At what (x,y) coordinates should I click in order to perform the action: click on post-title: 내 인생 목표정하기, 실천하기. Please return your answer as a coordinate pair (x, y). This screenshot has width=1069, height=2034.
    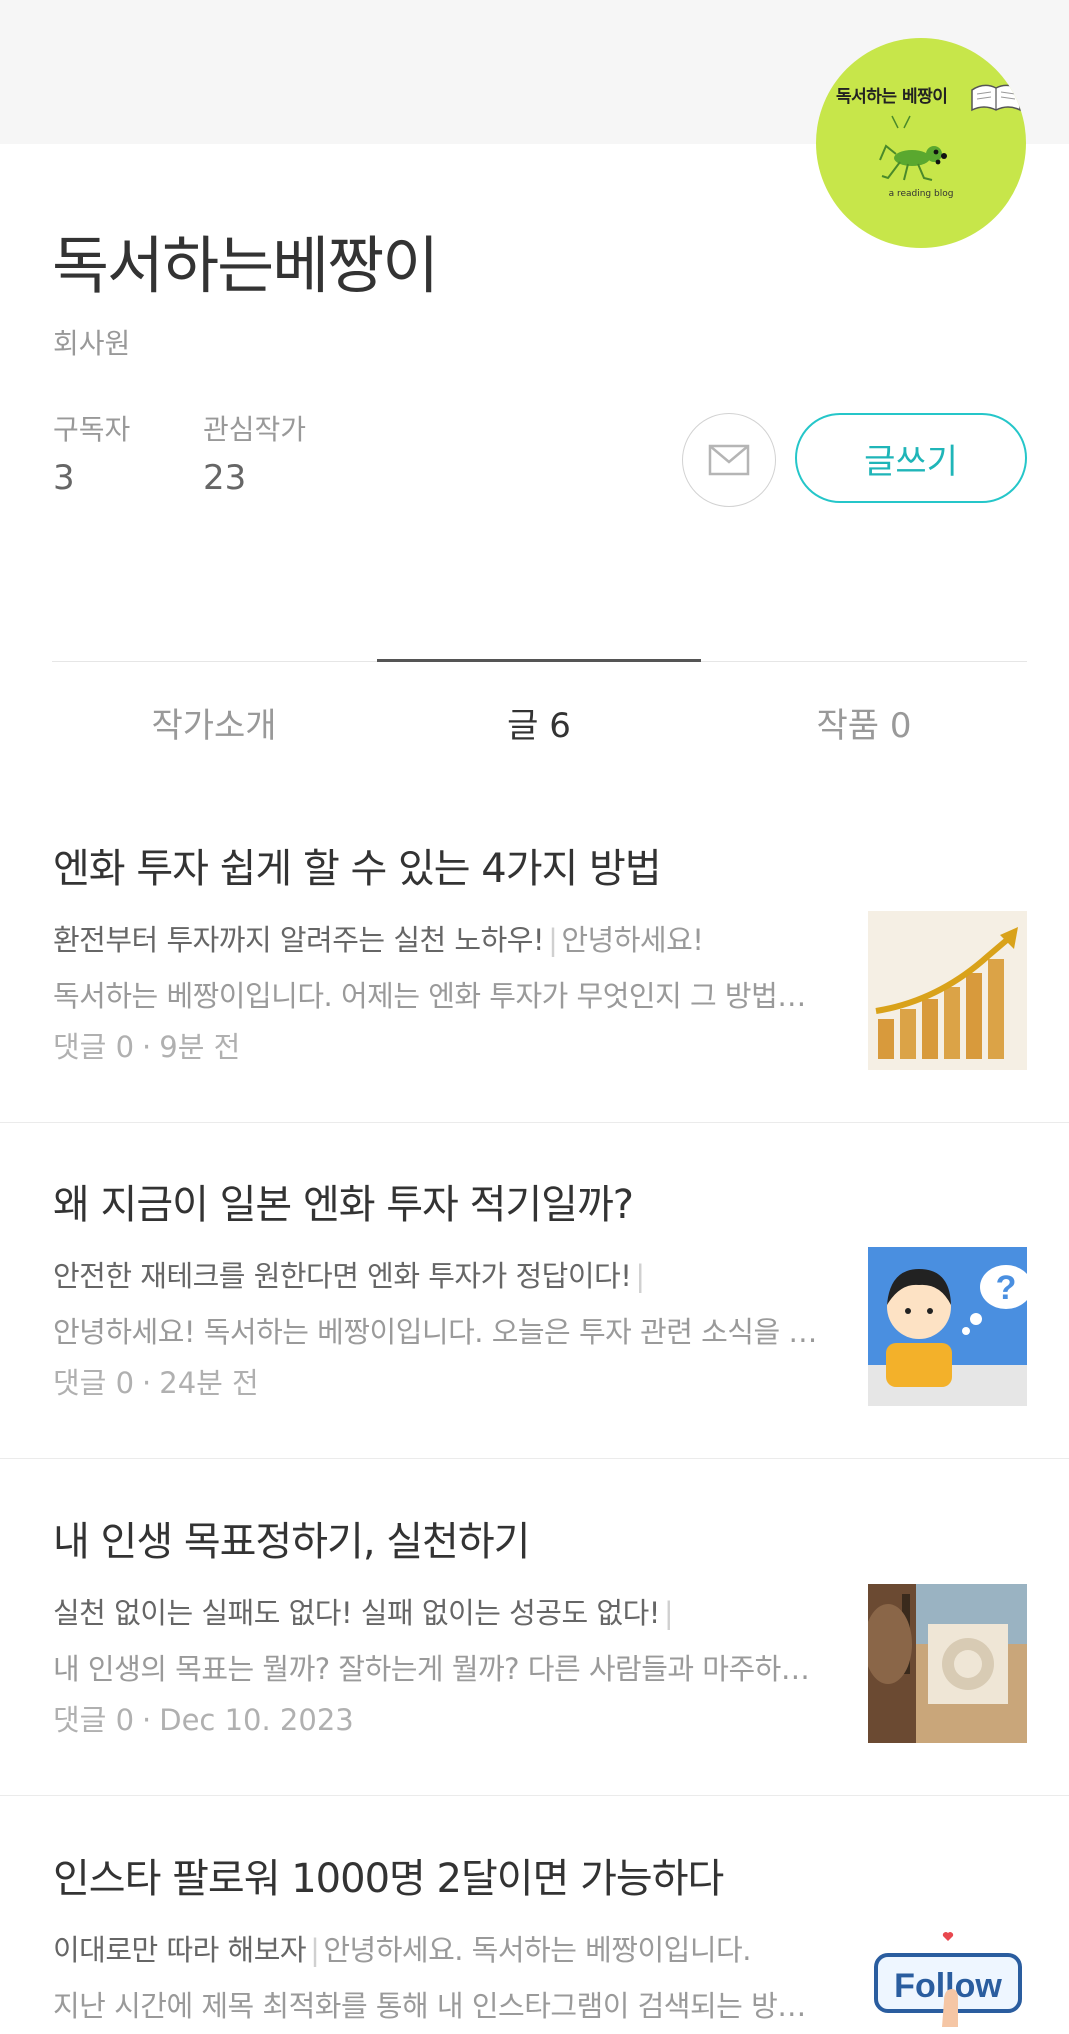
    Looking at the image, I should click on (291, 1538).